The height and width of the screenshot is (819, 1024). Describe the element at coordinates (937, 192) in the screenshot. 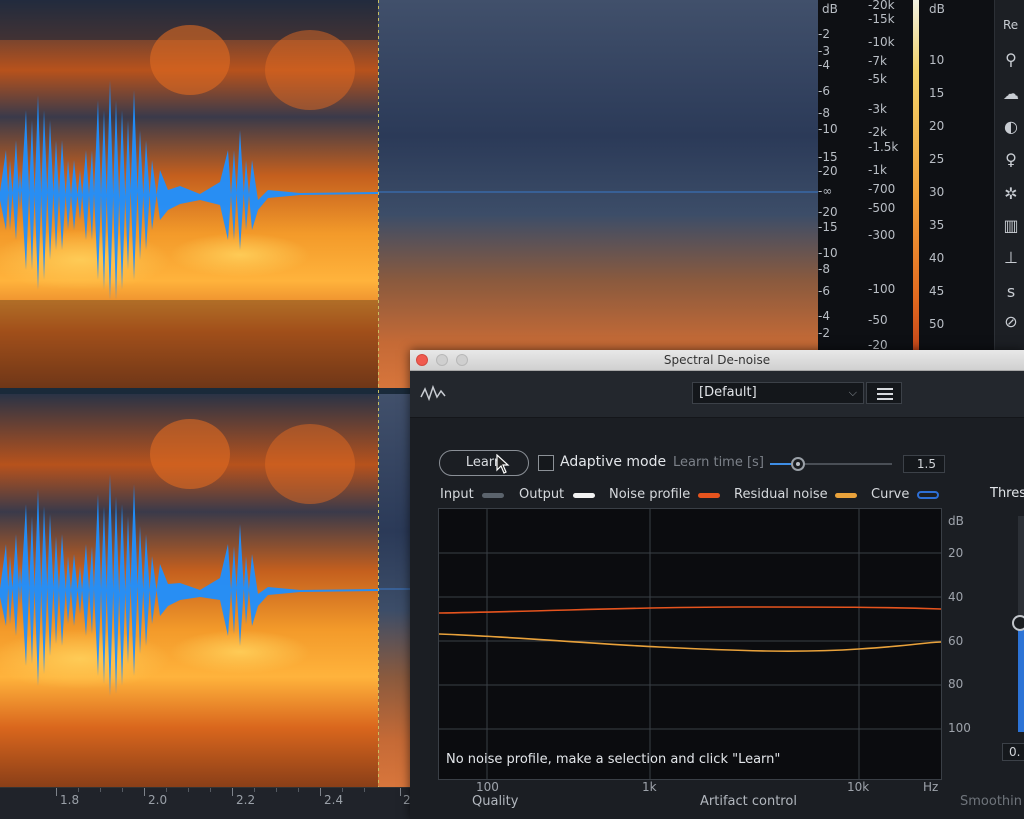

I see `meter-label: 30` at that location.